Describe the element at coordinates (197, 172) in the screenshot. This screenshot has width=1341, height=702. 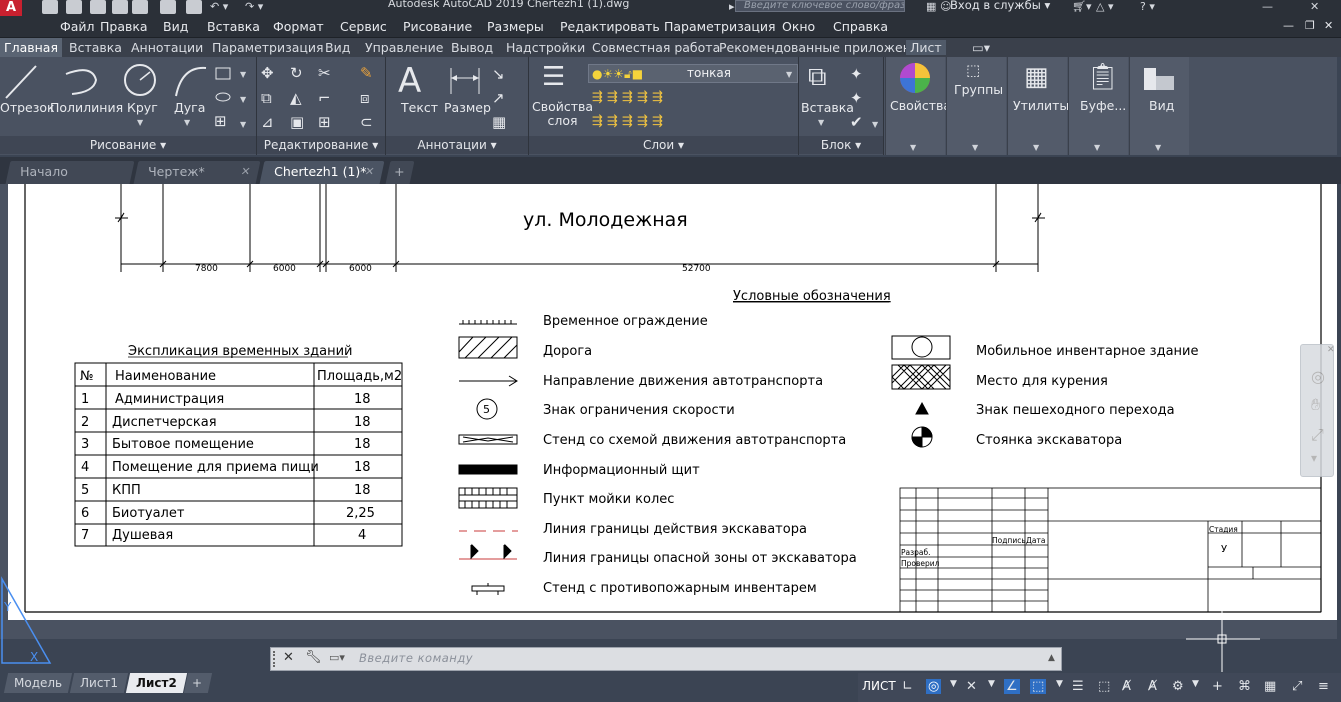
I see `tab-drawing: Чертеж* ✕` at that location.